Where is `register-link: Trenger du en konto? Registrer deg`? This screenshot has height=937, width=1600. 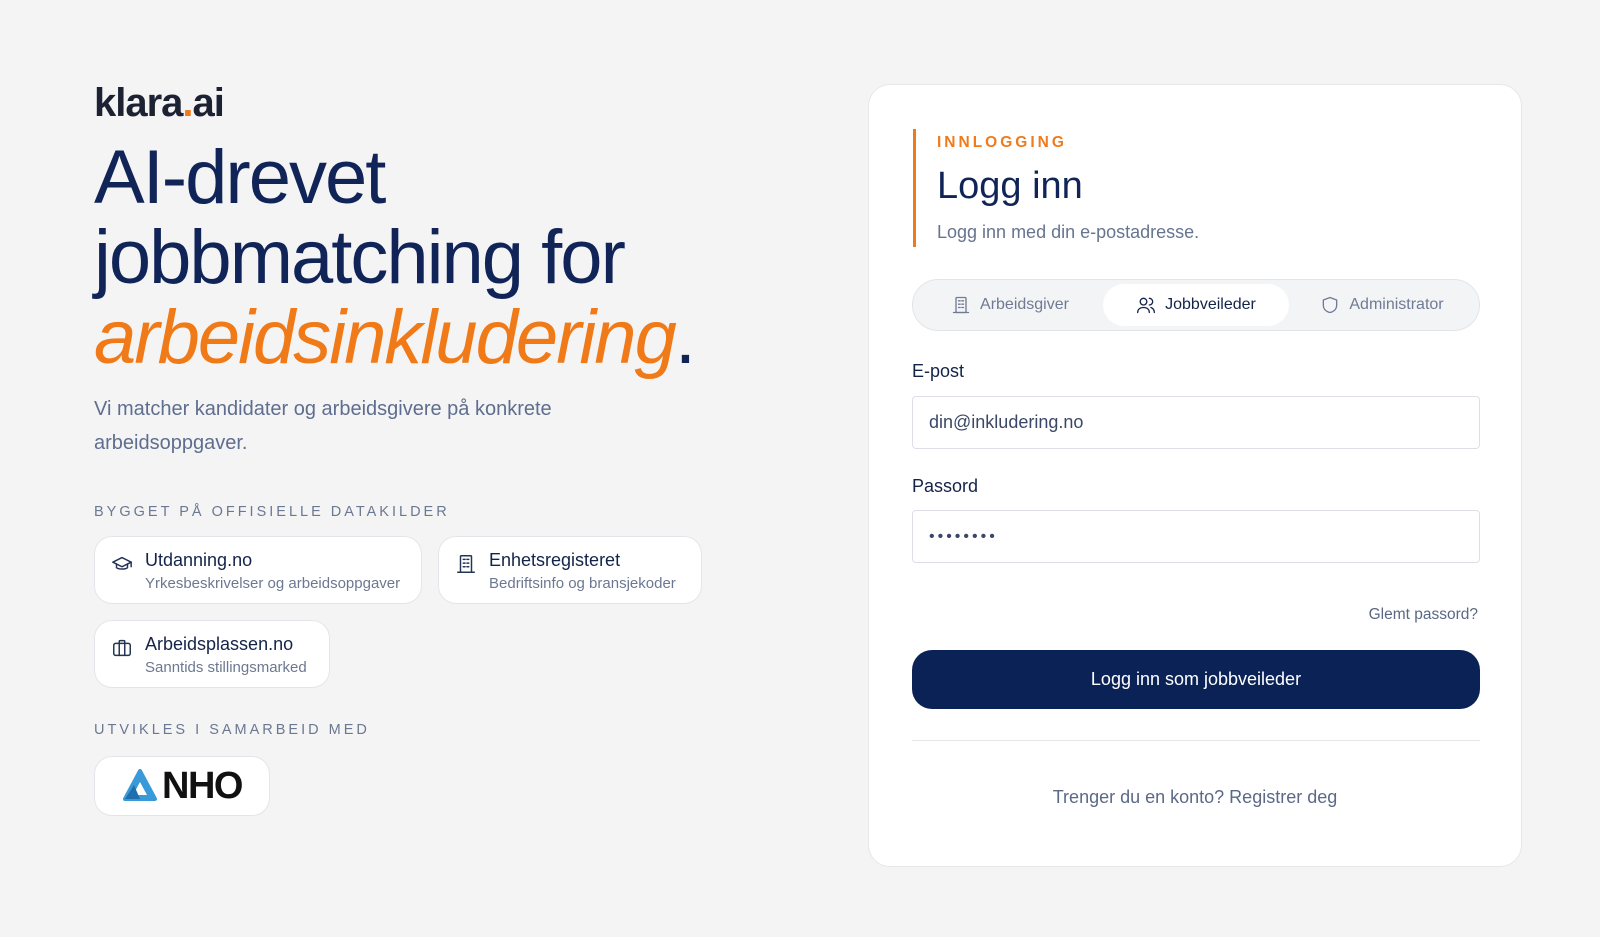
register-link: Trenger du en konto? Registrer deg is located at coordinates (1195, 797).